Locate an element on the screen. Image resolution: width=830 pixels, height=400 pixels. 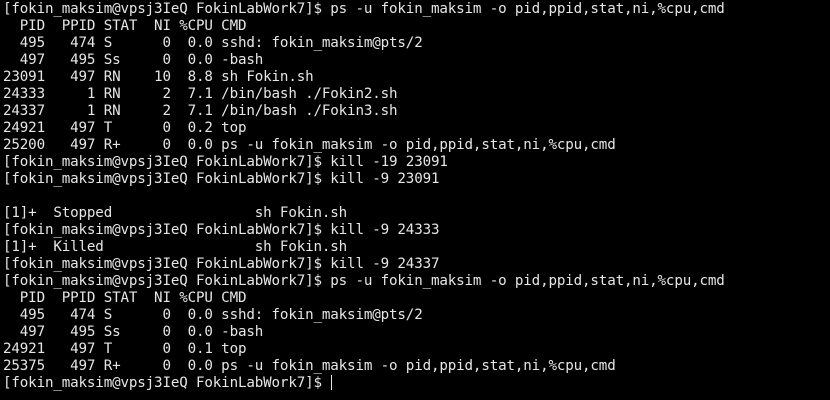
terminal-line: 24333 1 RN 2 7.1 /bin/bash ./Fokin2.sh is located at coordinates (200, 94).